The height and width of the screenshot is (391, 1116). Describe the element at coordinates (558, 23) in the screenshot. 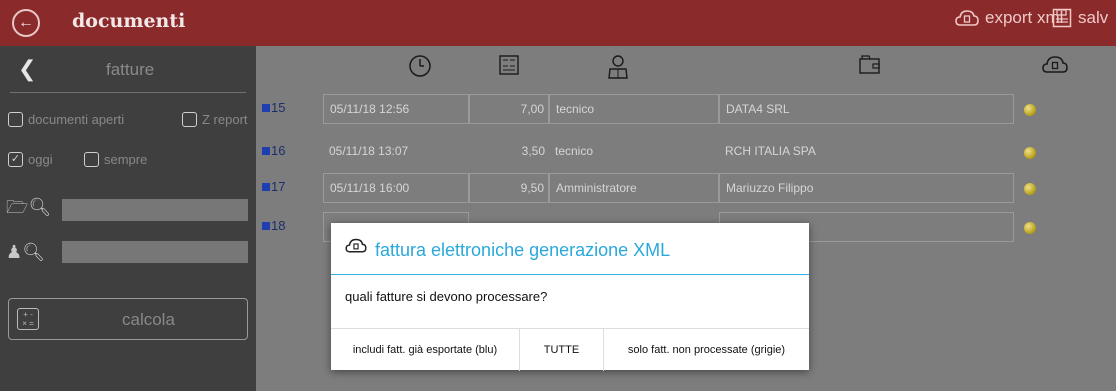

I see `top-bar: ← documenti export xml salv` at that location.